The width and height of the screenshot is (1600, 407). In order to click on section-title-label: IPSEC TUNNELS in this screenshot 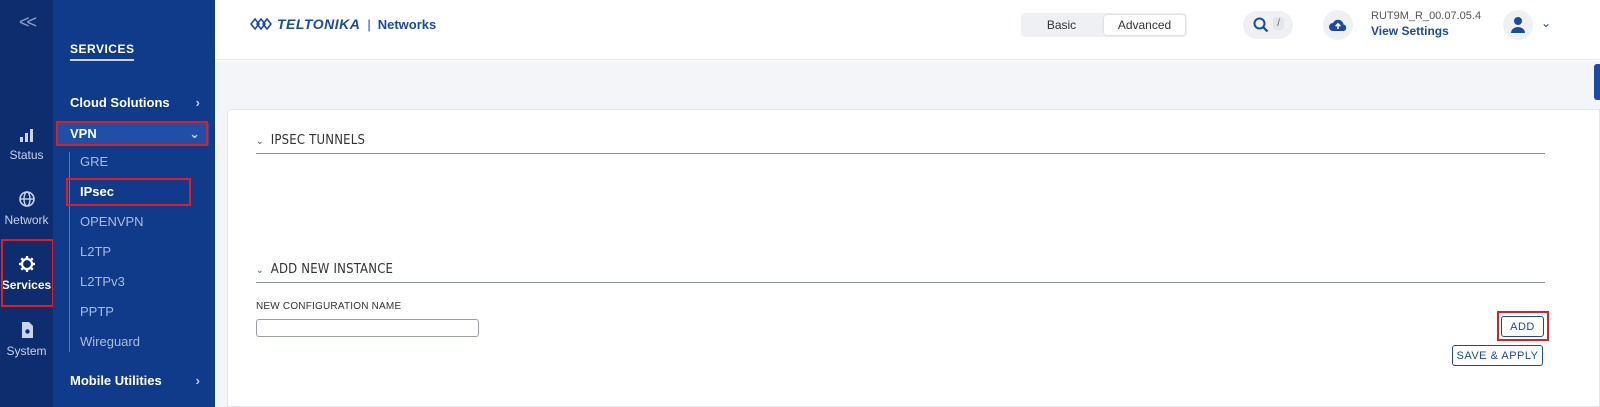, I will do `click(318, 140)`.